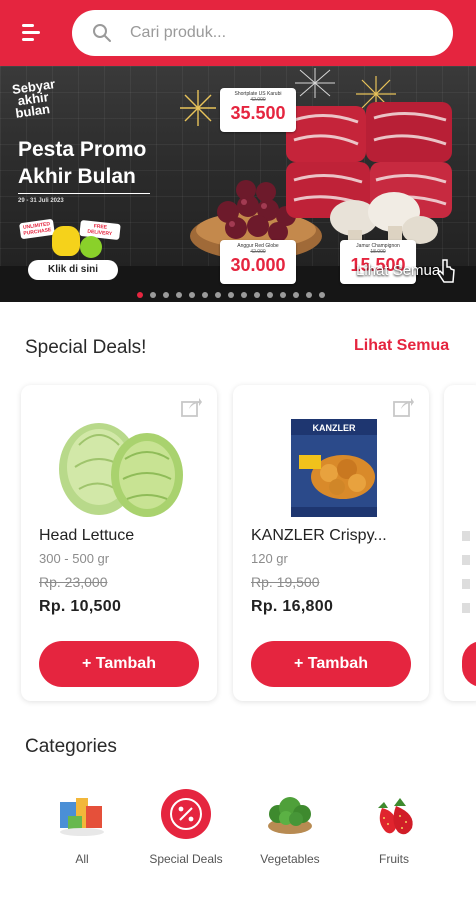 The width and height of the screenshot is (476, 900). What do you see at coordinates (73, 582) in the screenshot?
I see `product-old-price: Rp. 23,000` at bounding box center [73, 582].